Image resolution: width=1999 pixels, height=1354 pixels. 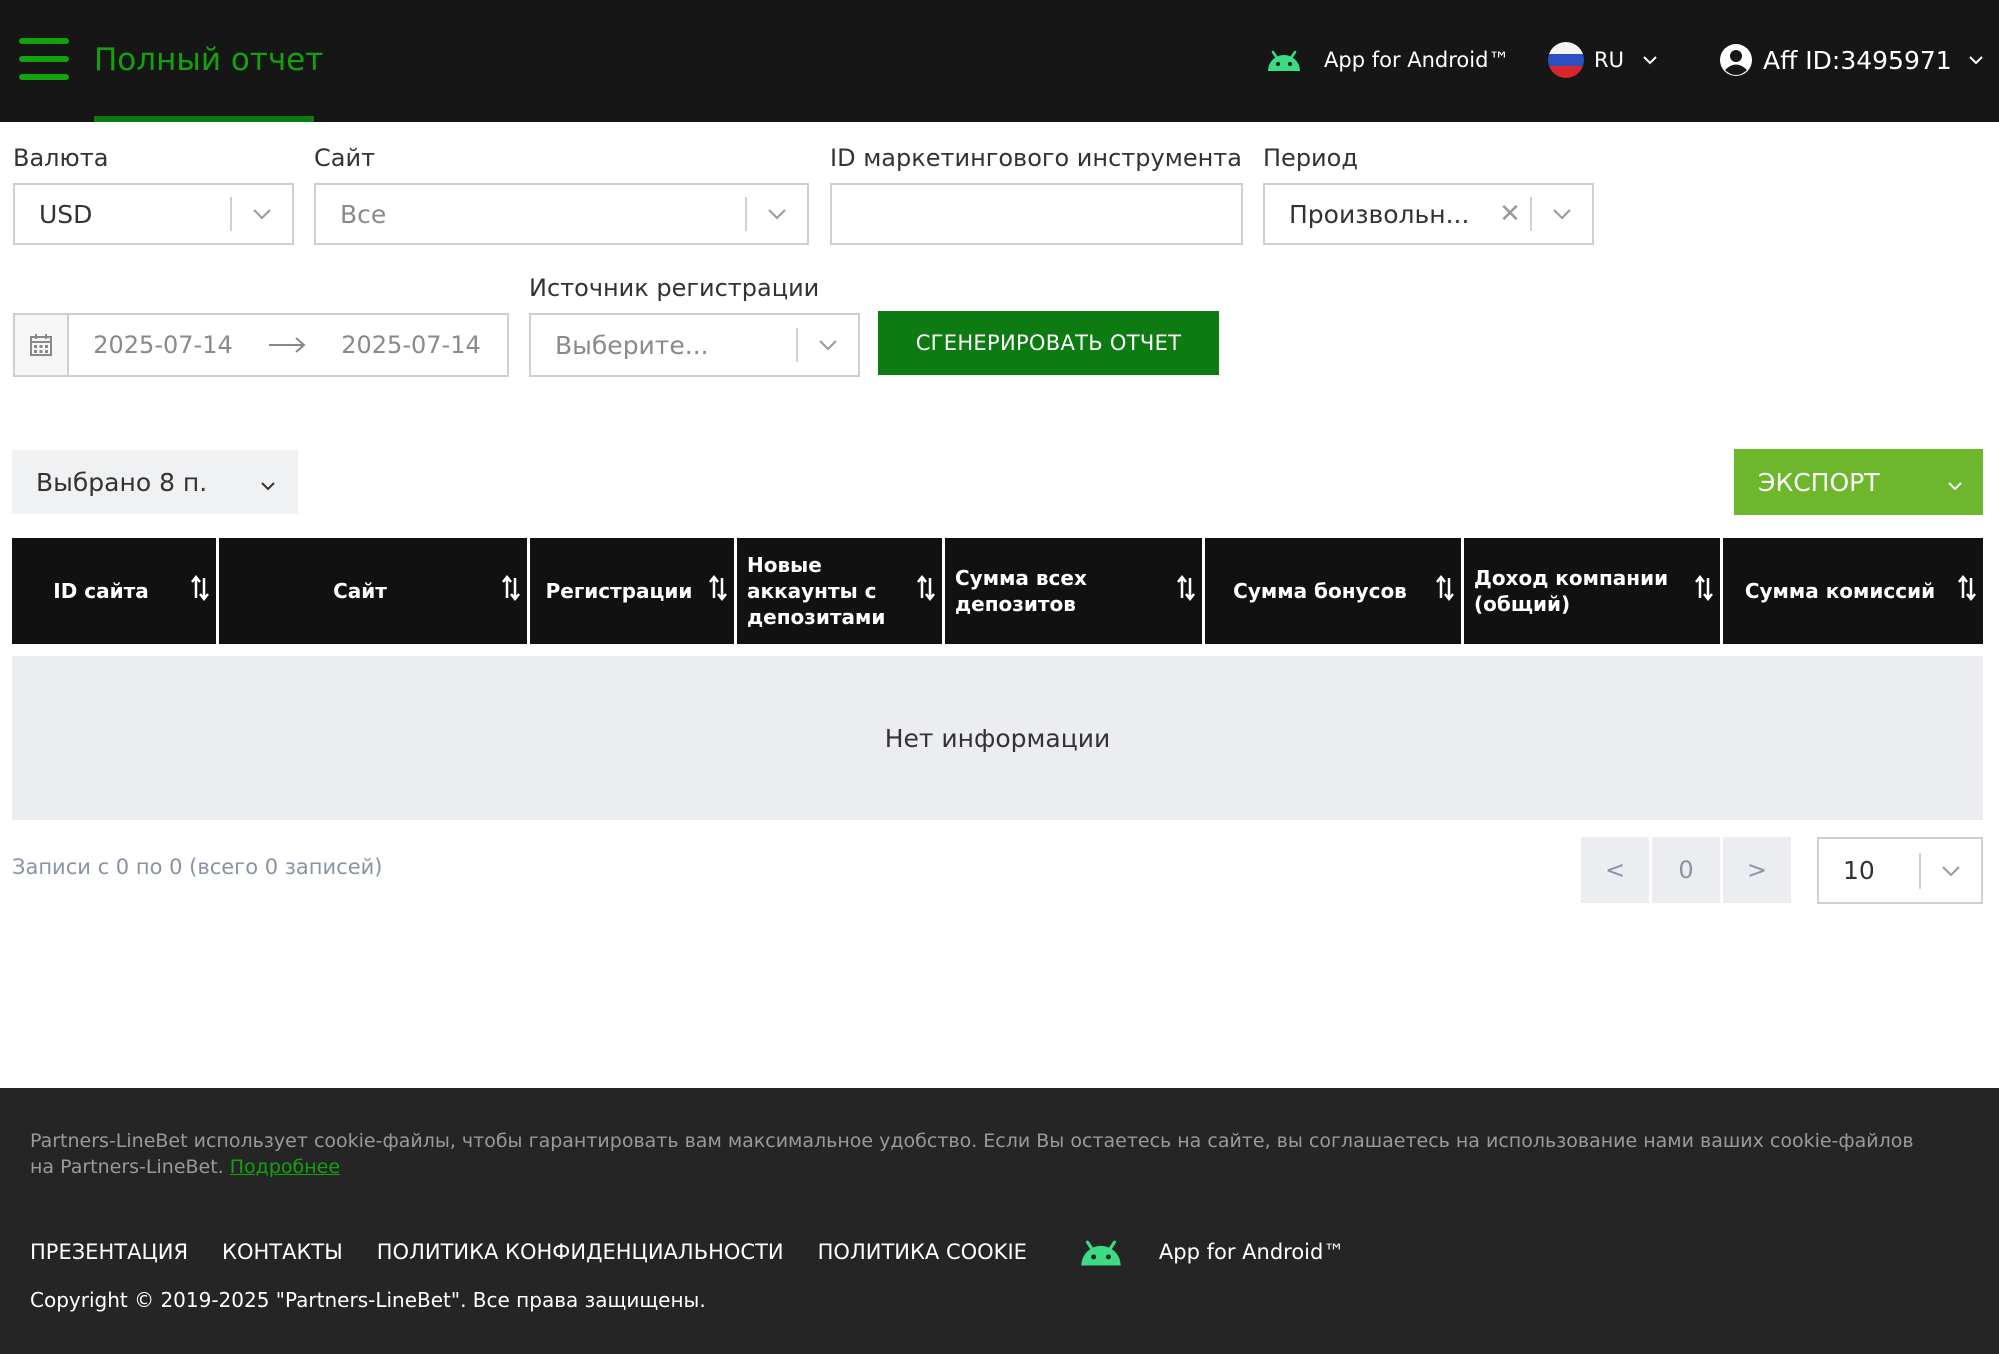 I want to click on footer-android-app-link: App for Android™, so click(x=1209, y=1252).